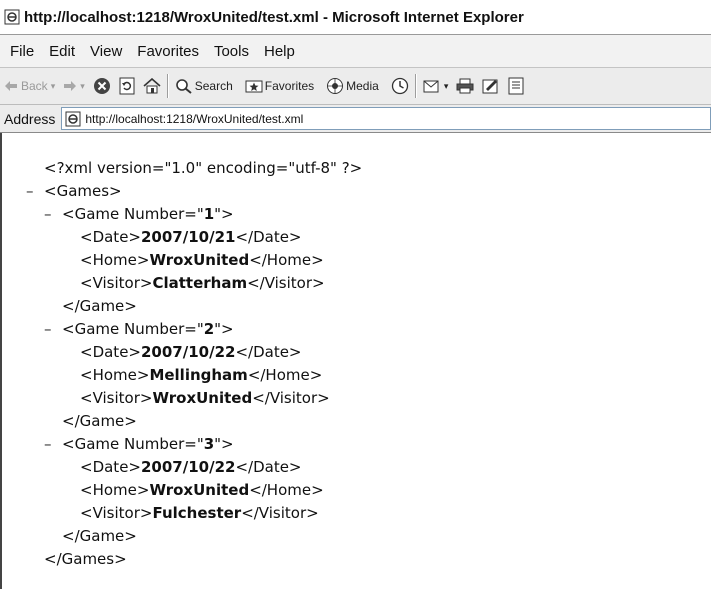 The image size is (711, 589). Describe the element at coordinates (202, 283) in the screenshot. I see `xml-visitor-element: <Visitor>Clatterham</Visitor>` at that location.